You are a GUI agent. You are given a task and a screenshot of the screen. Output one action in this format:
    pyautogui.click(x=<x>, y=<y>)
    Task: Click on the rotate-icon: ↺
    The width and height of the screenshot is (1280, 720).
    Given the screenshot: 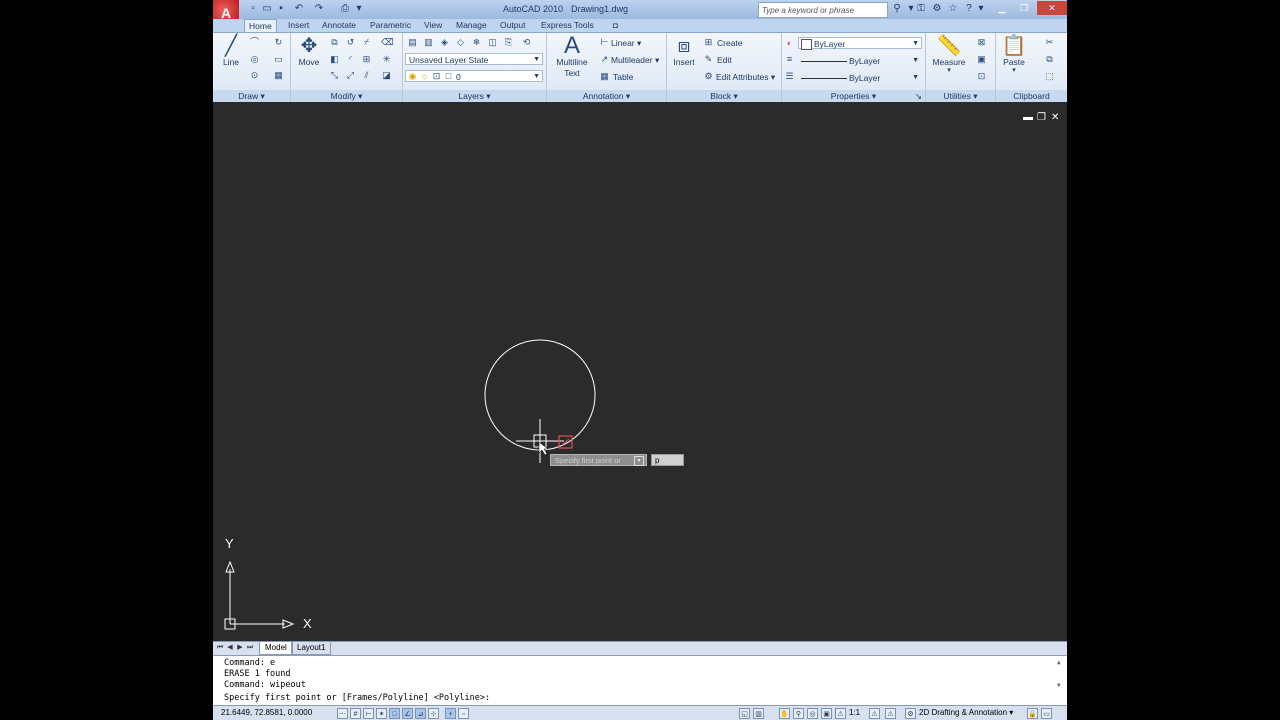 What is the action you would take?
    pyautogui.click(x=350, y=42)
    